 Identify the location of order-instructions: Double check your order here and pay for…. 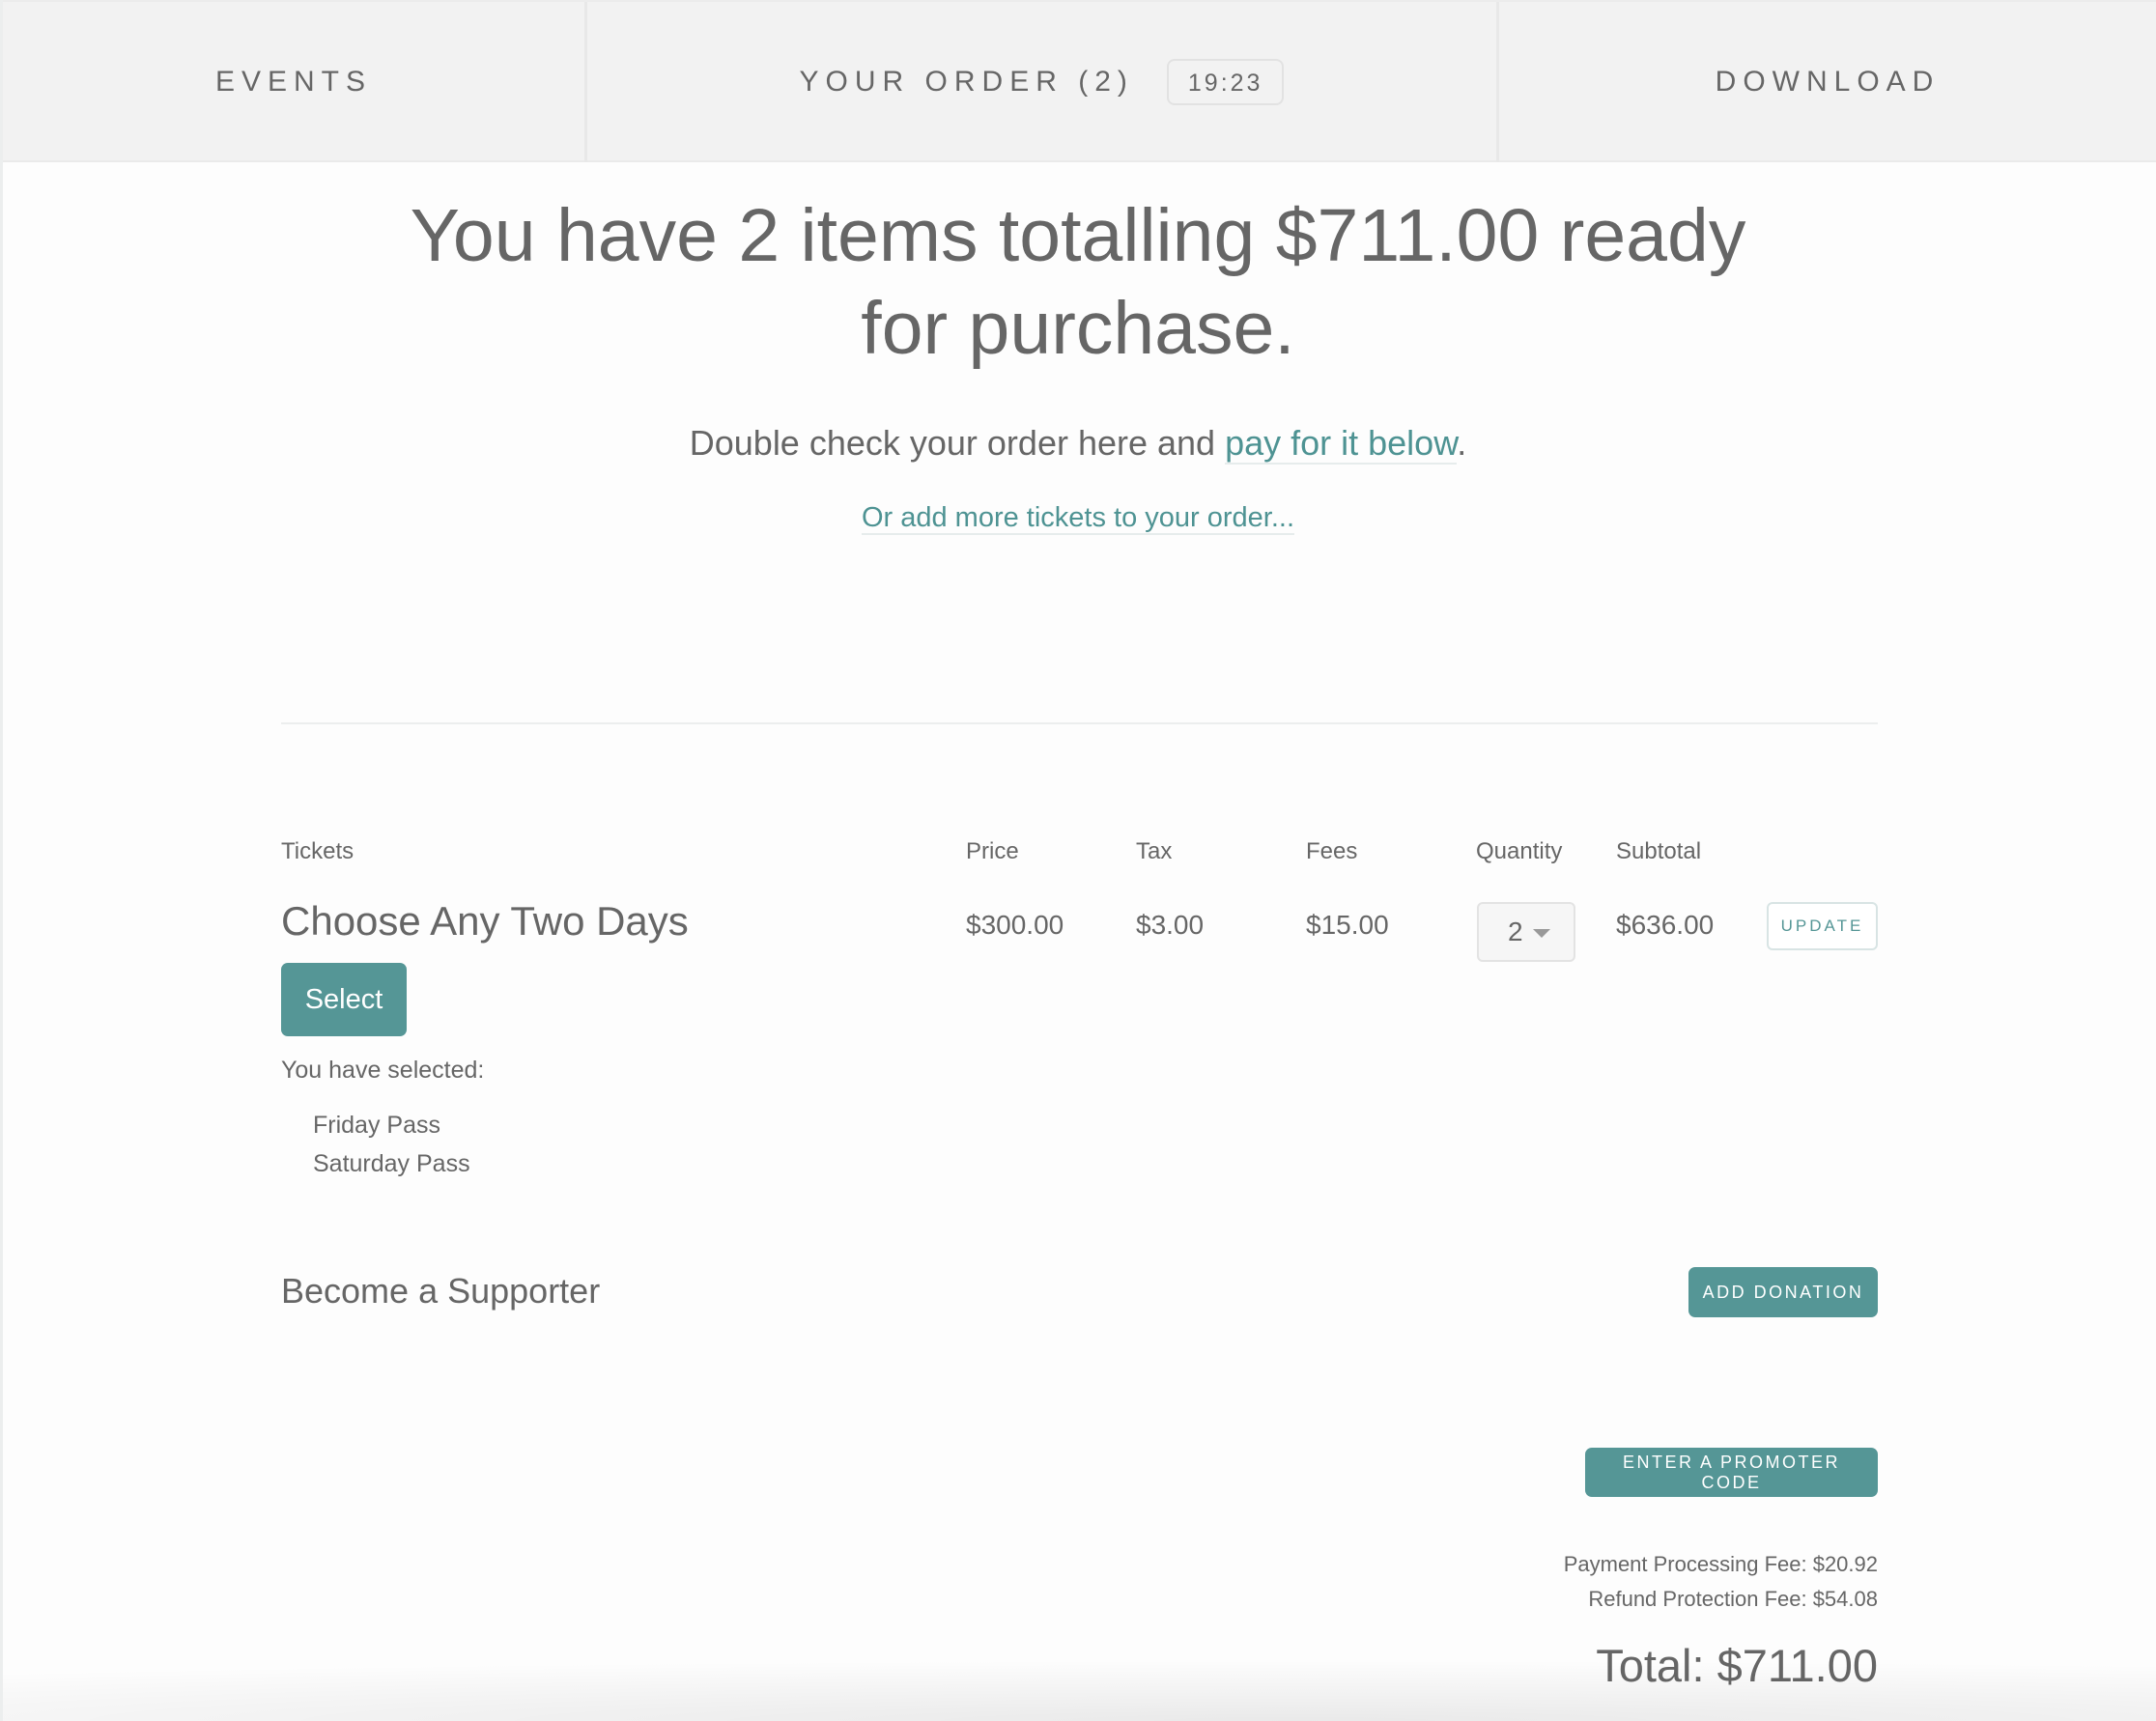
(1078, 444).